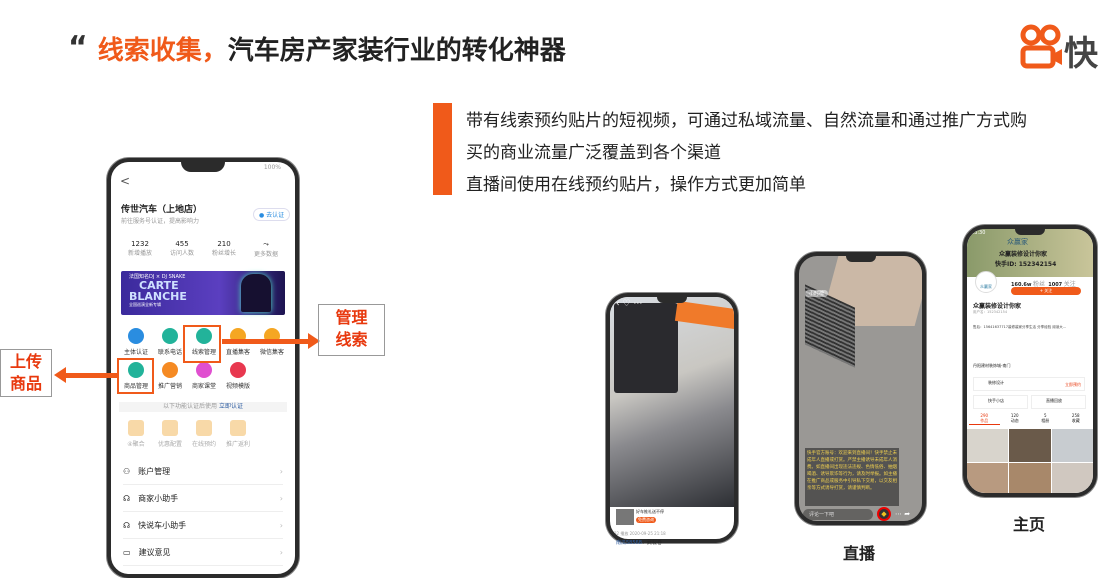 The width and height of the screenshot is (1100, 578). What do you see at coordinates (629, 304) in the screenshot?
I see `back-icon: ‹ ♡ ⋯` at bounding box center [629, 304].